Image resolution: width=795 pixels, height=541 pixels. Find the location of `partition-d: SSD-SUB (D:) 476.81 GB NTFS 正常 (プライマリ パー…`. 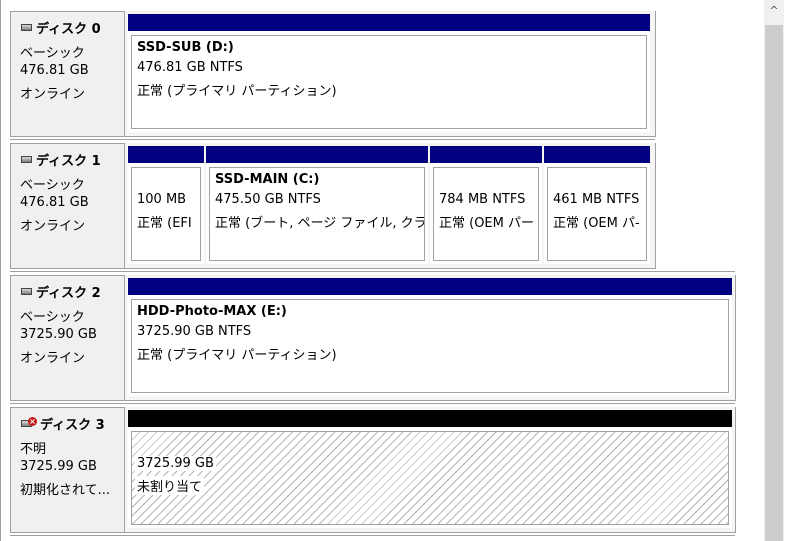

partition-d: SSD-SUB (D:) 476.81 GB NTFS 正常 (プライマリ パー… is located at coordinates (389, 73).